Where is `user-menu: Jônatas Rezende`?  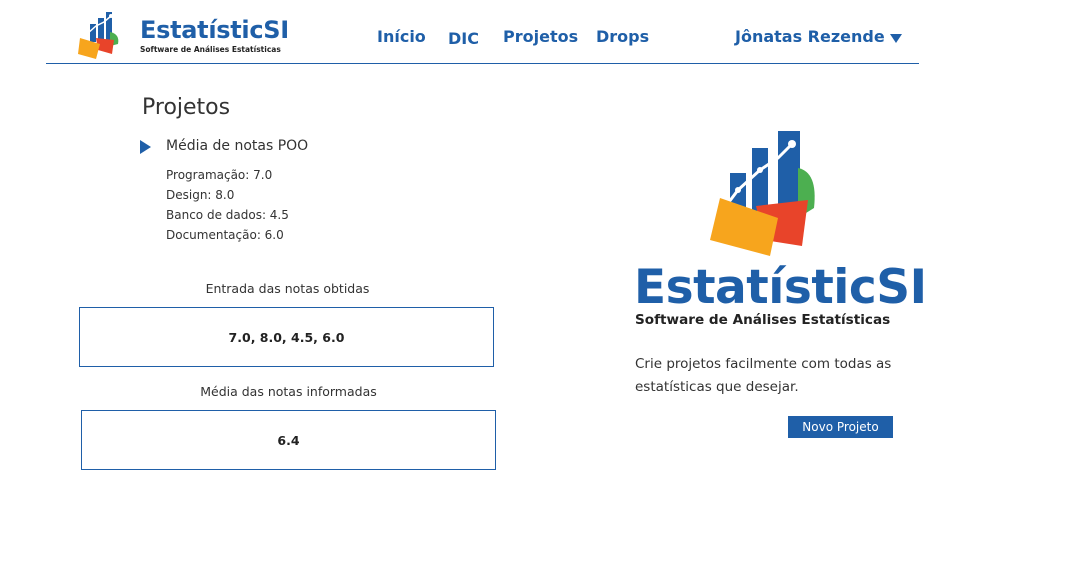
user-menu: Jônatas Rezende is located at coordinates (818, 36).